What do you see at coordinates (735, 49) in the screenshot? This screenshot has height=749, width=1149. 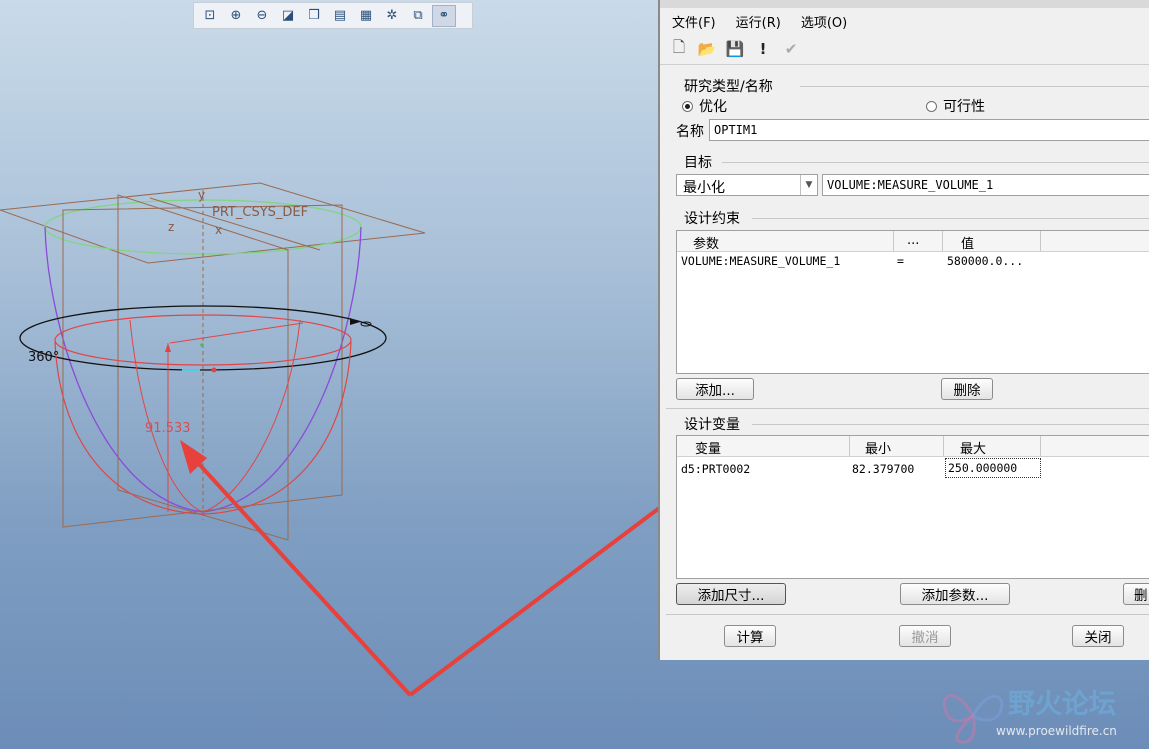 I see `save-icon: 💾` at bounding box center [735, 49].